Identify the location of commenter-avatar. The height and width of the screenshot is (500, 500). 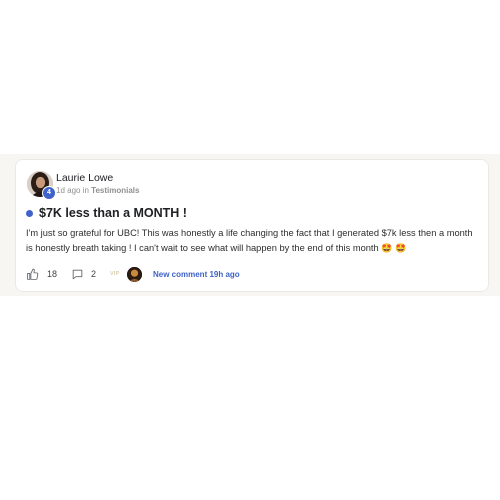
(134, 274).